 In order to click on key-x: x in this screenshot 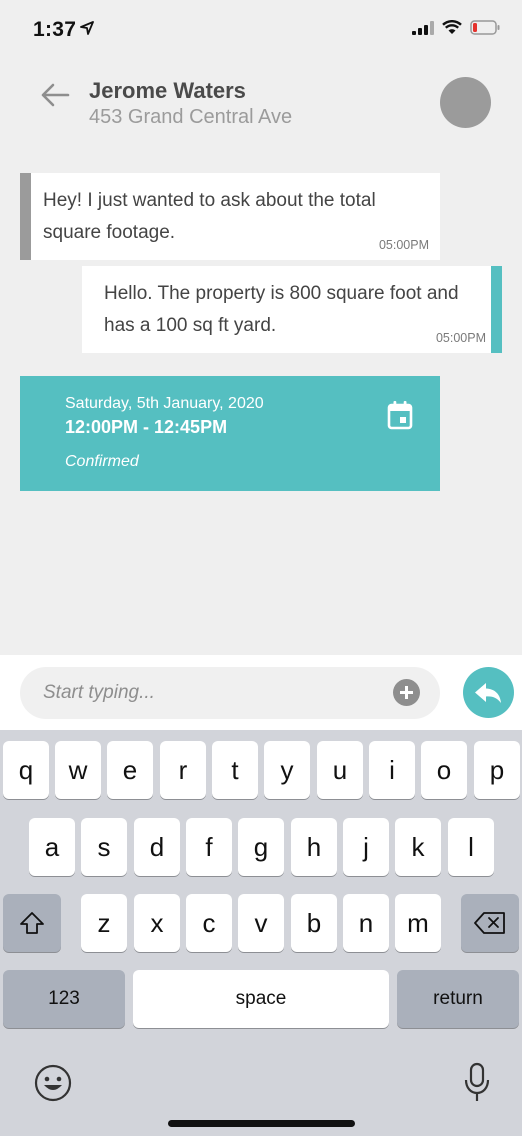, I will do `click(157, 923)`.